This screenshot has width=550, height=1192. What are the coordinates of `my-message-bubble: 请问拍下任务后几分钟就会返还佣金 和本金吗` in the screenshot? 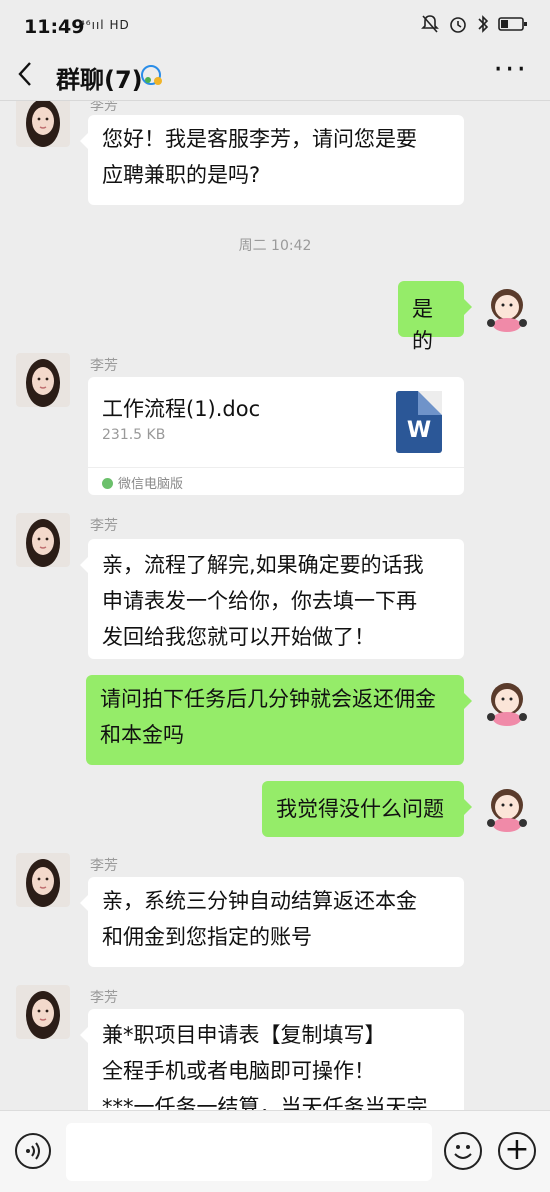 It's located at (279, 720).